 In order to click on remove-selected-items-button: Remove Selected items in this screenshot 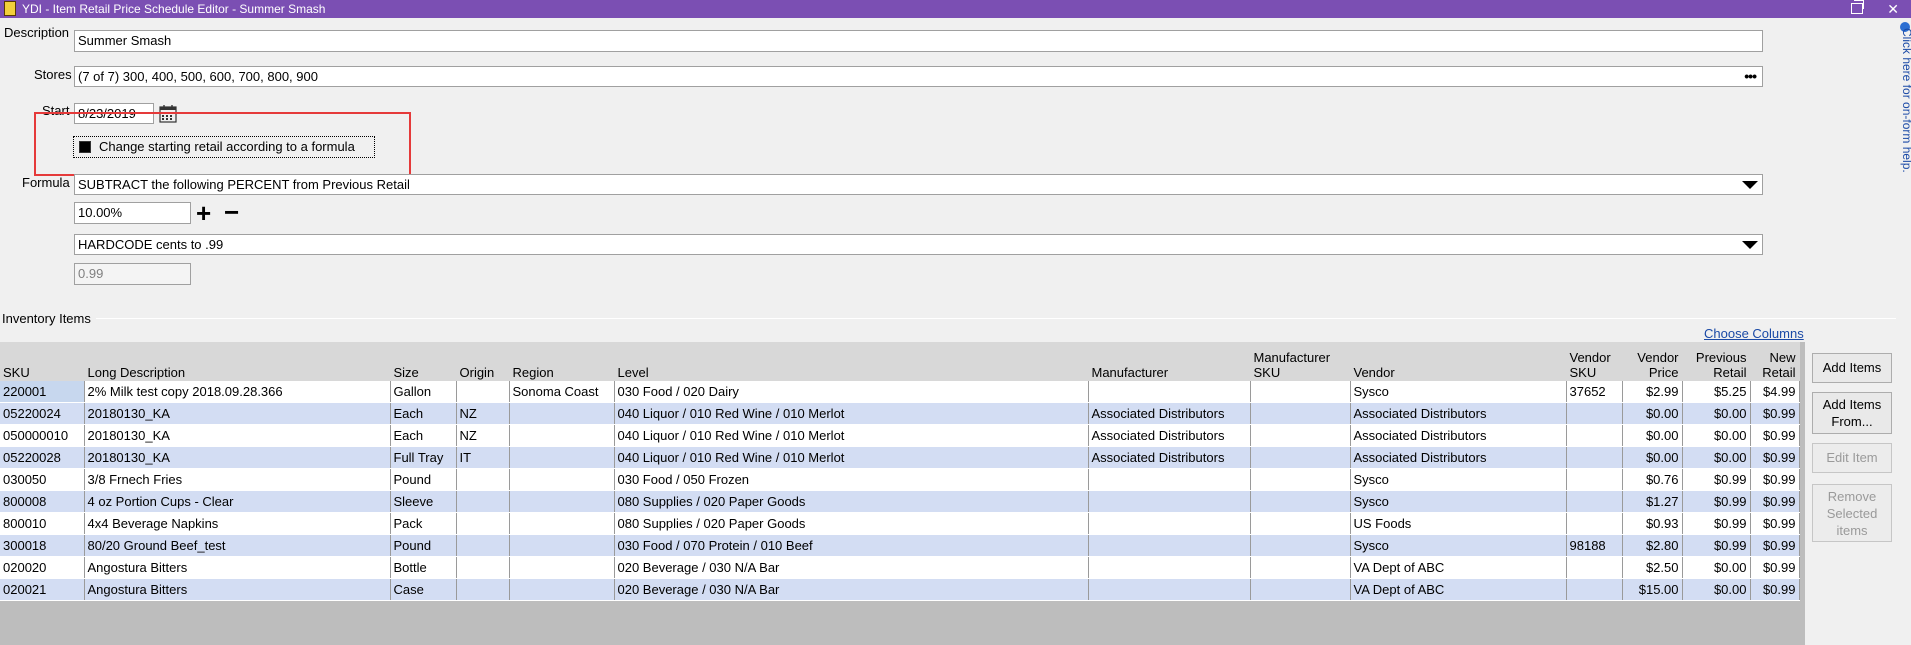, I will do `click(1852, 513)`.